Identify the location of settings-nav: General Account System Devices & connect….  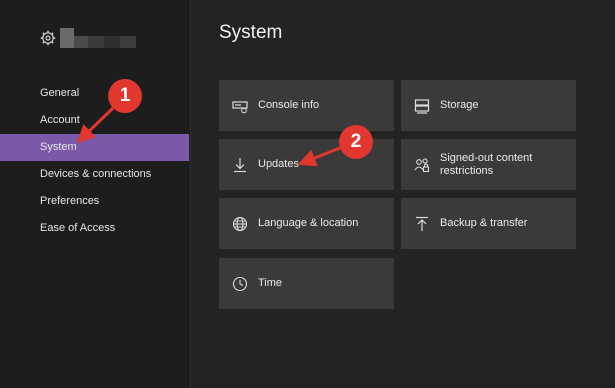
(95, 161).